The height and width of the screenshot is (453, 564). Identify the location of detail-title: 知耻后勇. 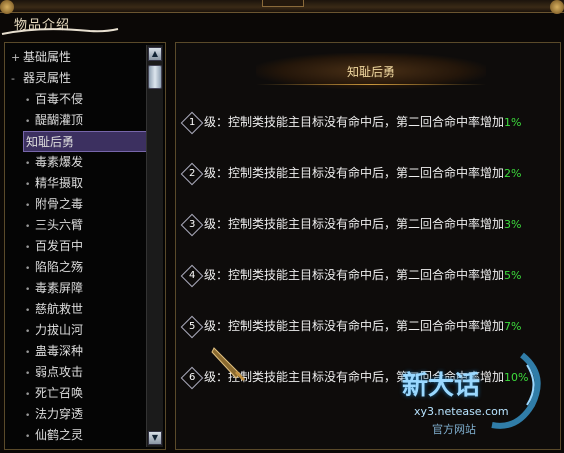
(370, 72).